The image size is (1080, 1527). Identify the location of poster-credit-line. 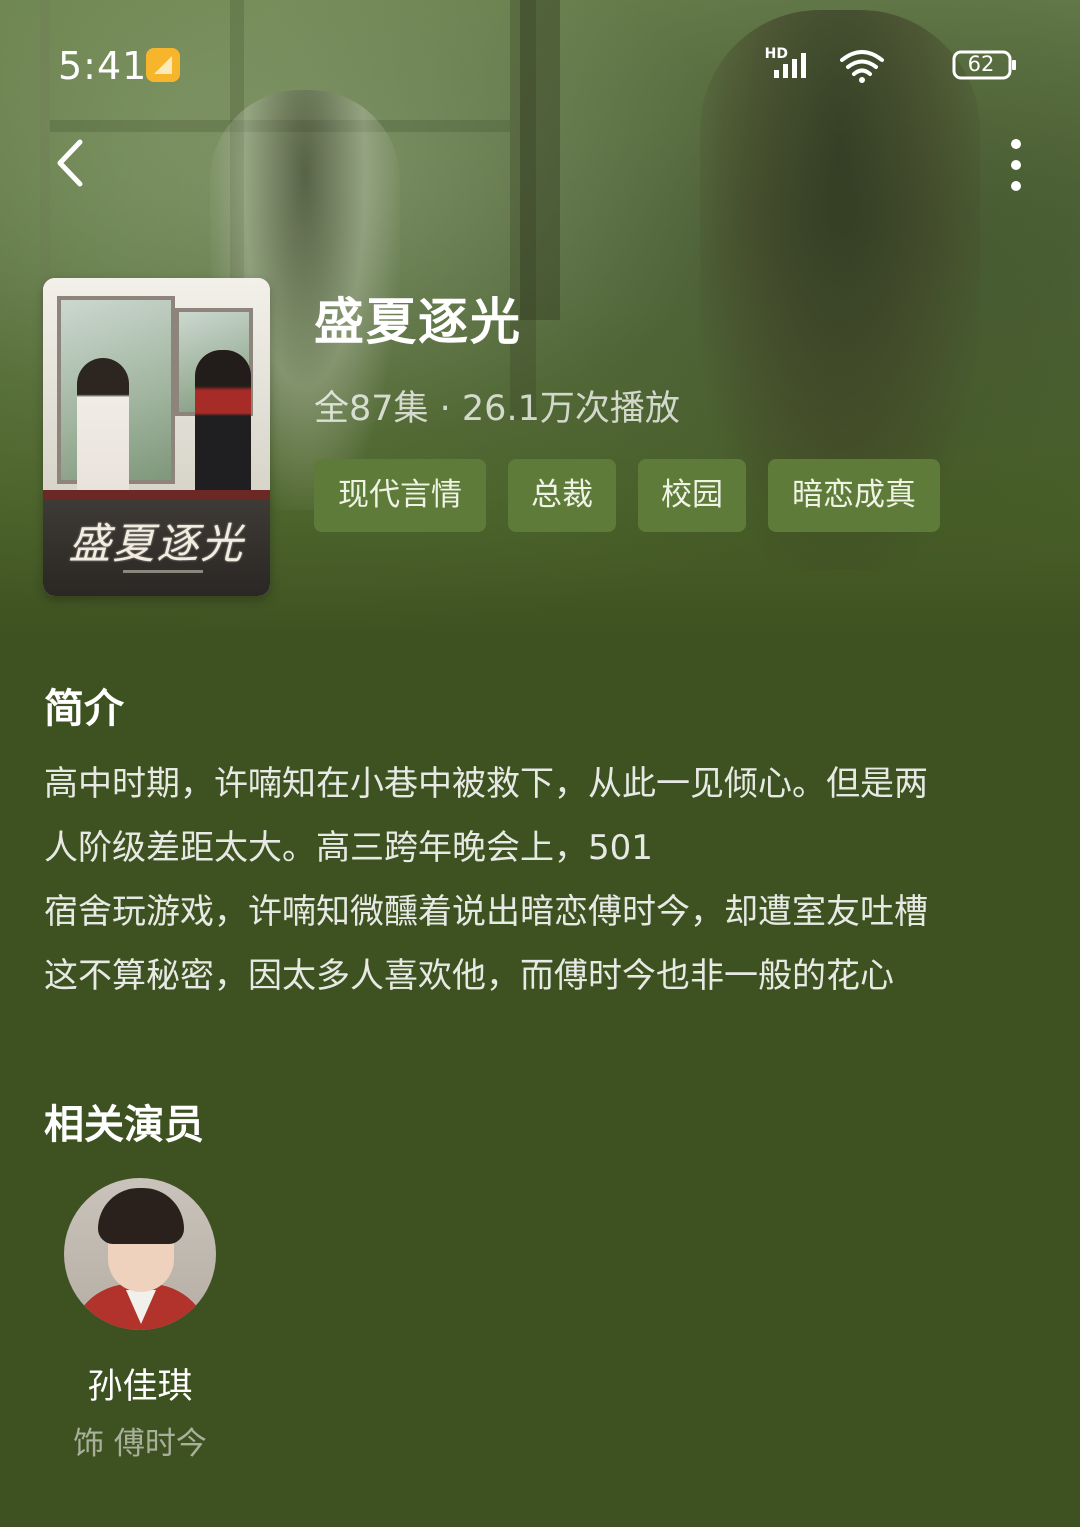
(163, 571).